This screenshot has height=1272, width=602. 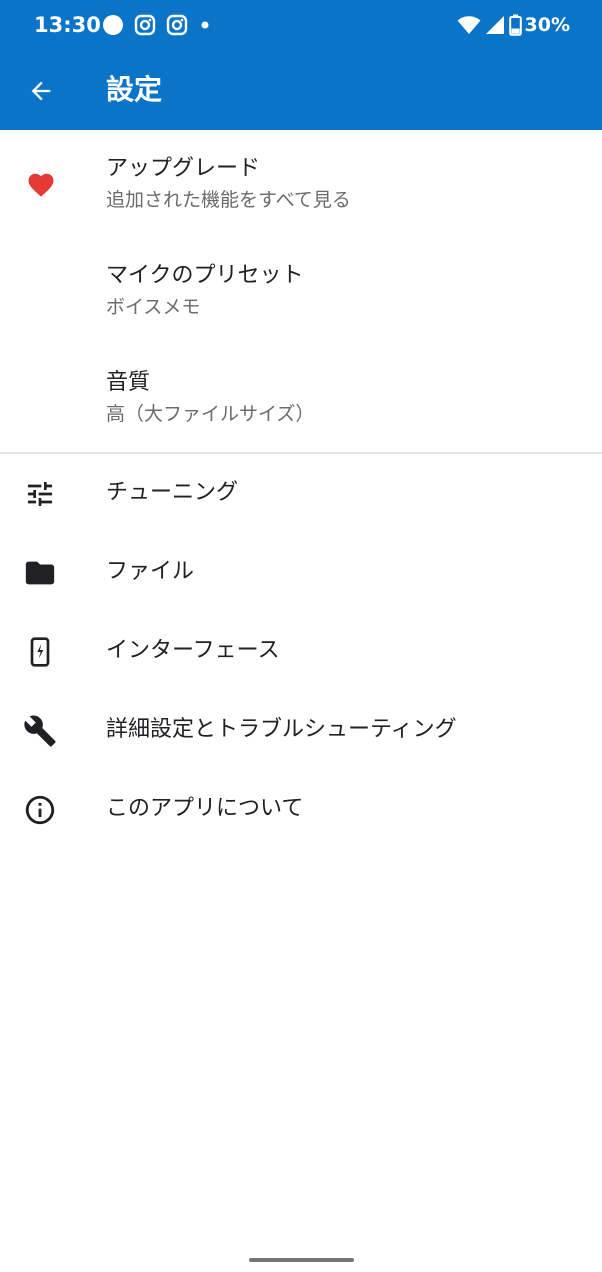 What do you see at coordinates (281, 729) in the screenshot?
I see `menu-item-label: 詳細設定とトラブルシューティング` at bounding box center [281, 729].